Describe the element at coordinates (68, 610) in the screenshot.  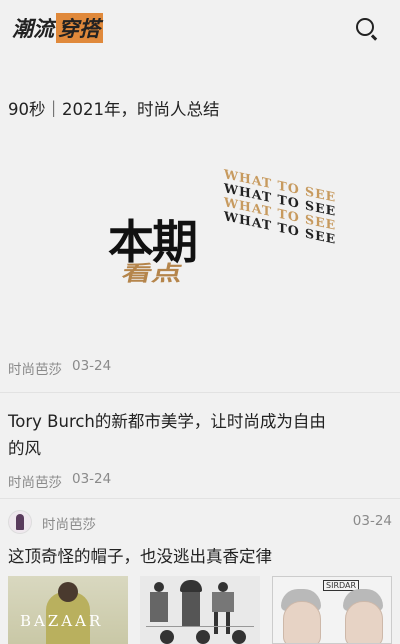
I see `thumbnail-image: BAZAAR` at that location.